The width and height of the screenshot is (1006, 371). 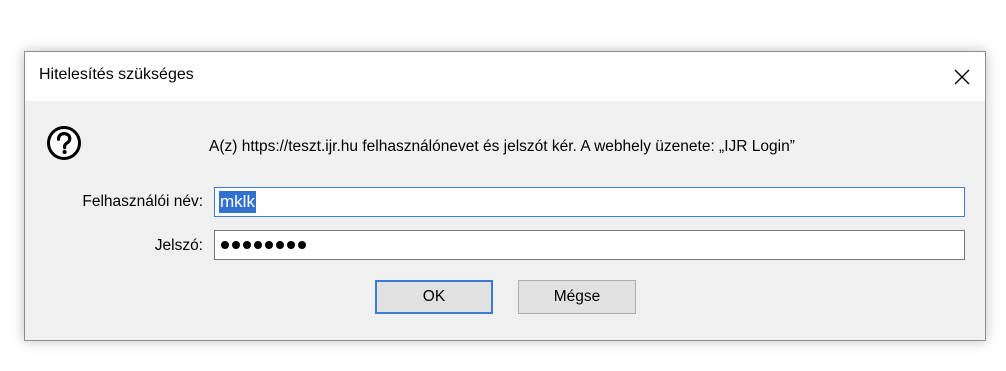 What do you see at coordinates (434, 297) in the screenshot?
I see `ok-button: OK` at bounding box center [434, 297].